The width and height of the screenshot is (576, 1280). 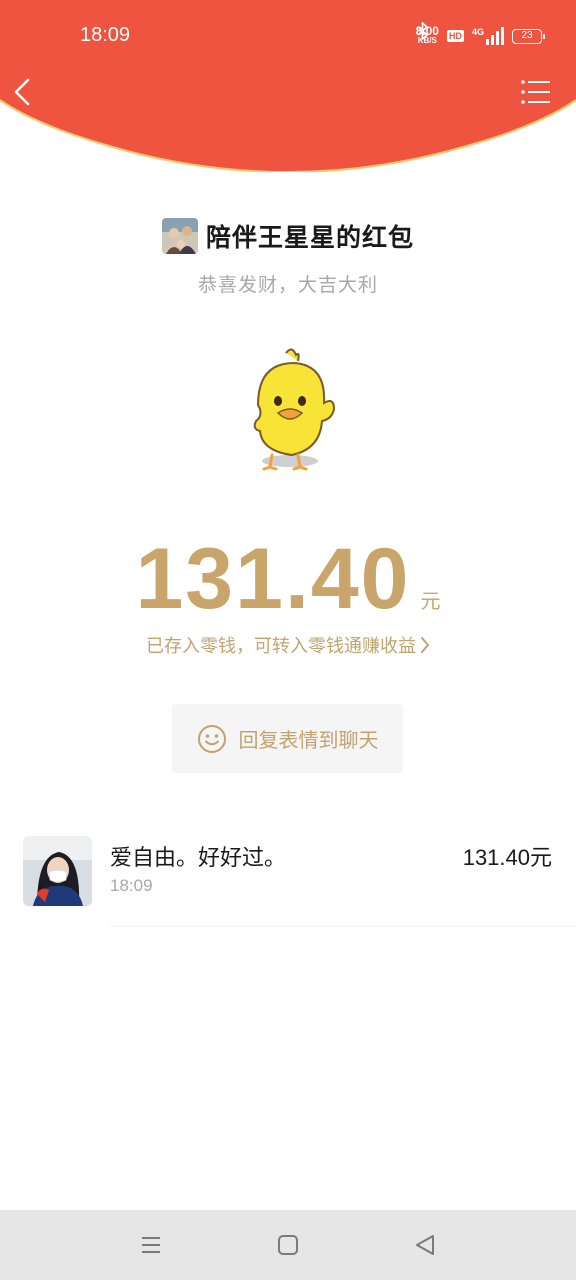 What do you see at coordinates (430, 601) in the screenshot?
I see `amount-unit: 元` at bounding box center [430, 601].